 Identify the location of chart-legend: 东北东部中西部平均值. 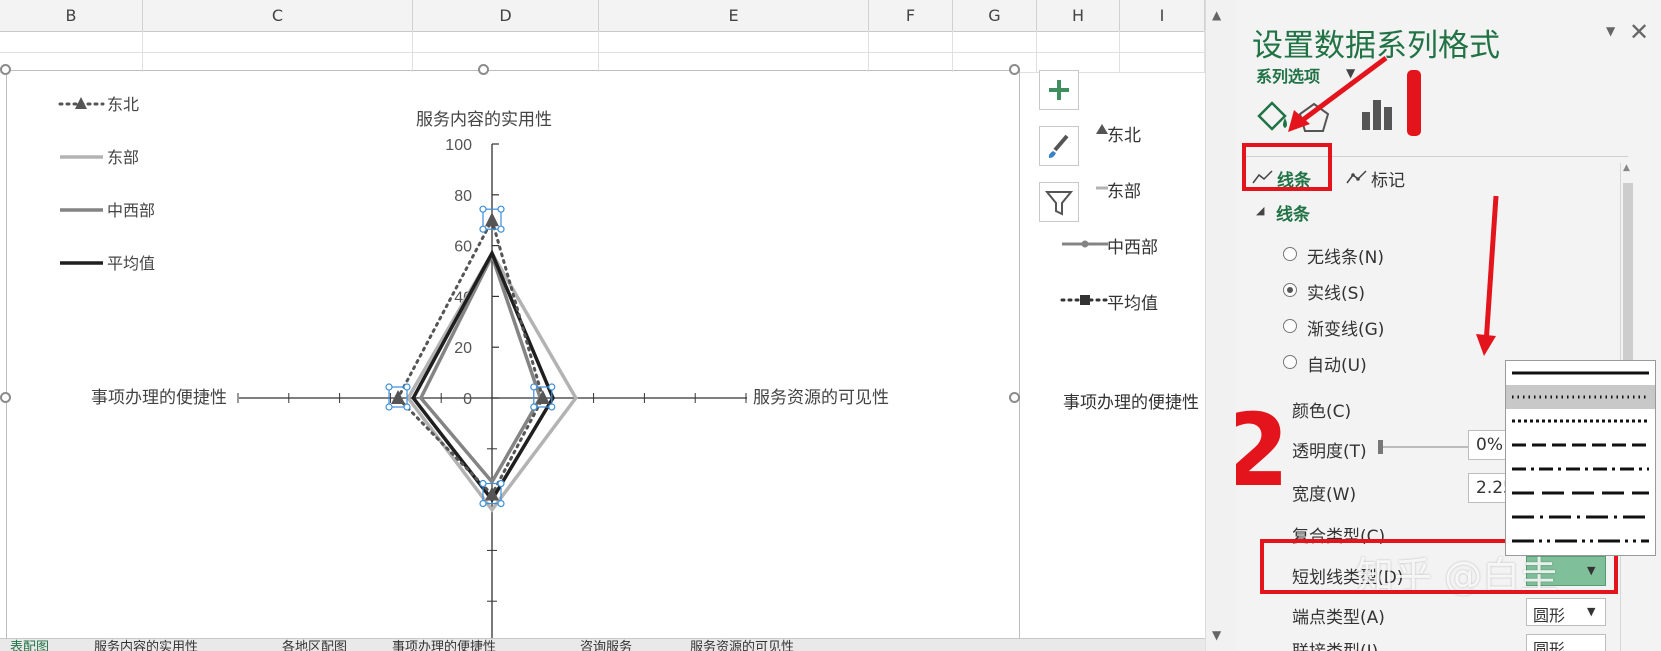
(106, 184).